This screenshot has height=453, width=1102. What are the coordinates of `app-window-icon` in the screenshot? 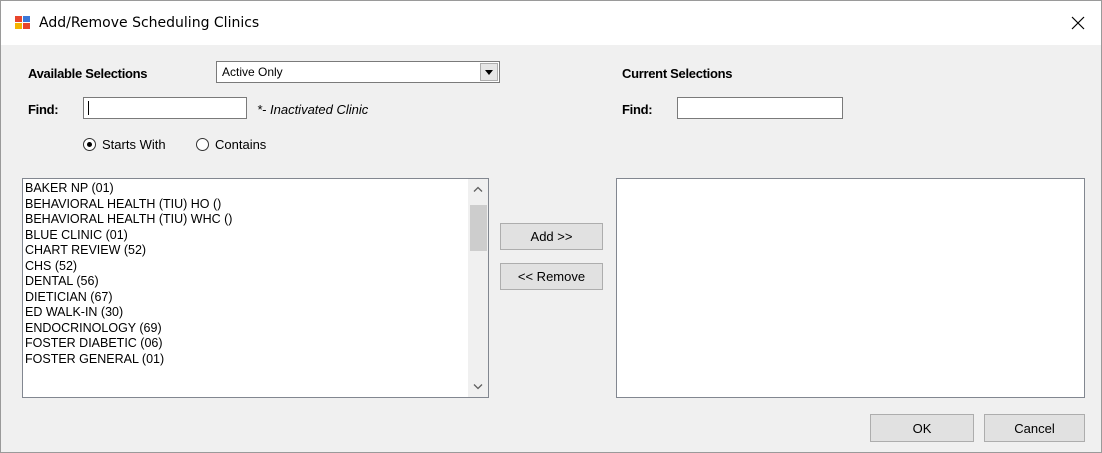 It's located at (23, 23).